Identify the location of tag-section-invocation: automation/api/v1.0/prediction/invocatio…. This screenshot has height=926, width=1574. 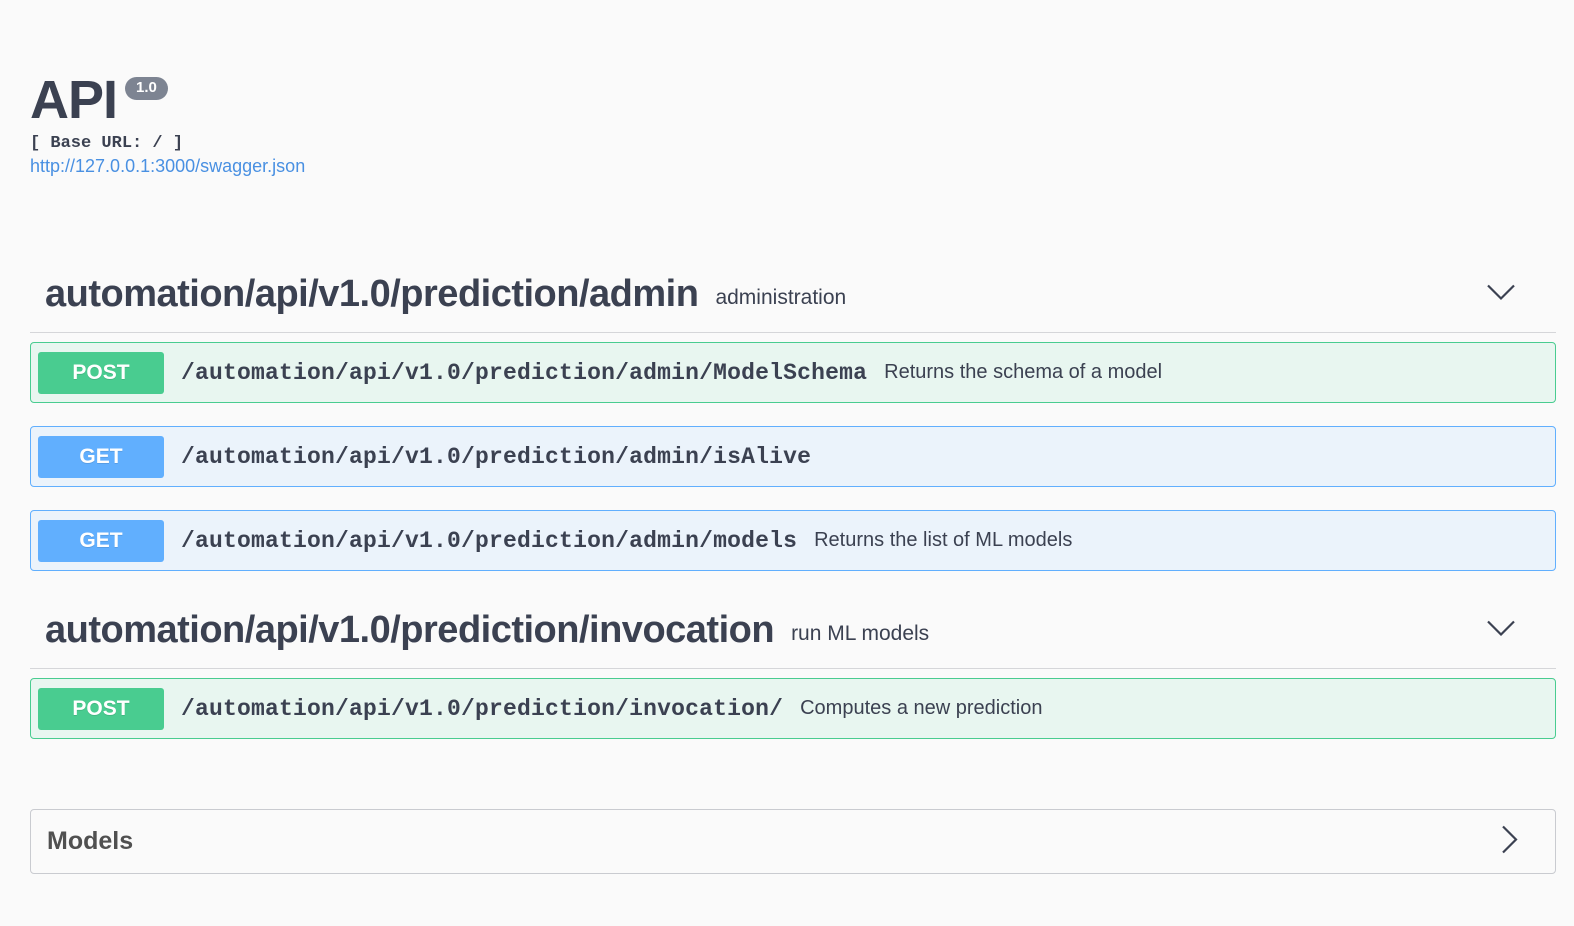
(793, 631).